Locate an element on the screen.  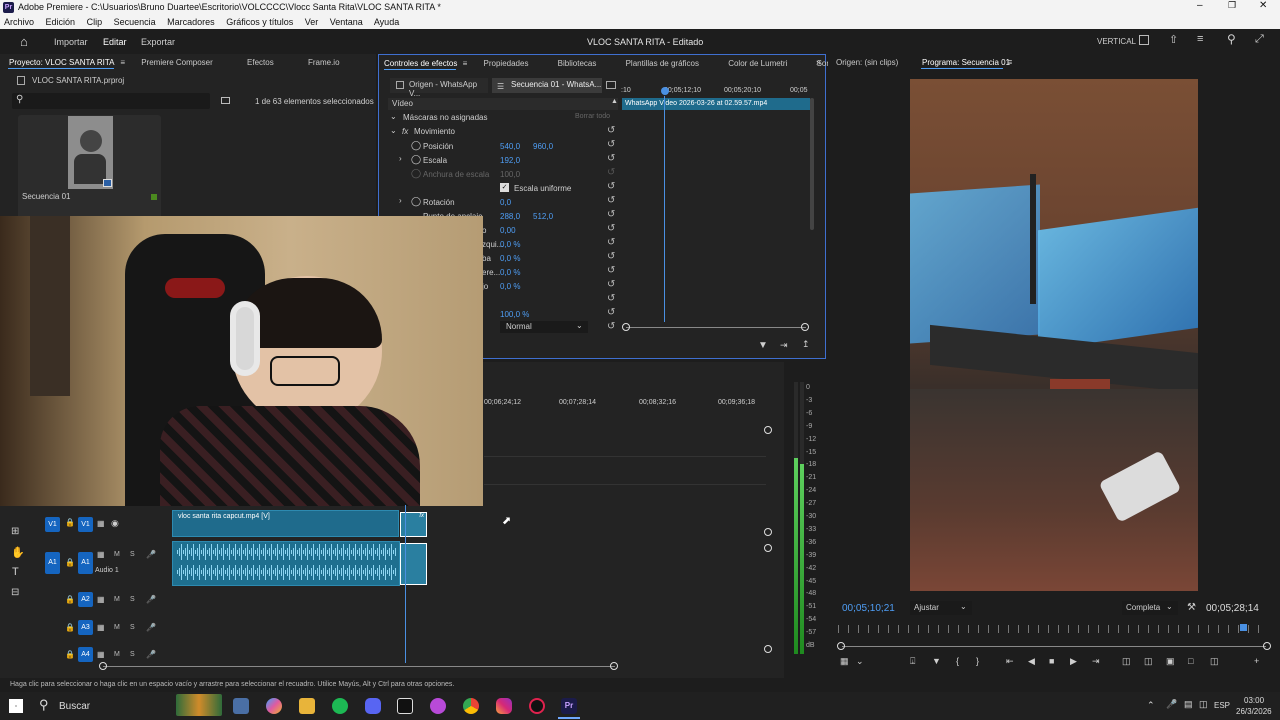
marker-icon: ▼ is located at coordinates (936, 661).